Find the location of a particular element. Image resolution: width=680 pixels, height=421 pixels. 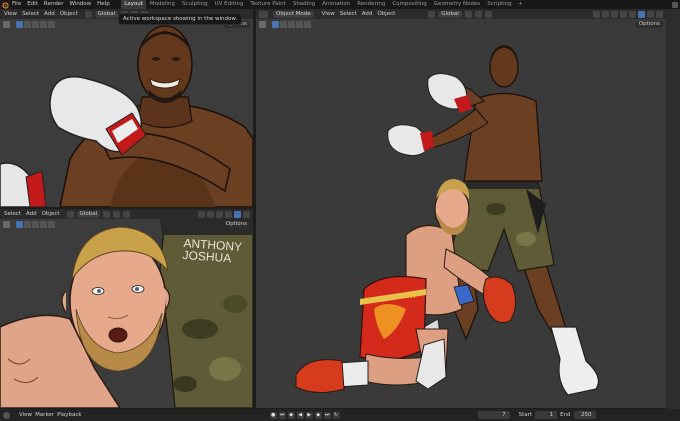

tab-rendering: Rendering is located at coordinates (371, 4).